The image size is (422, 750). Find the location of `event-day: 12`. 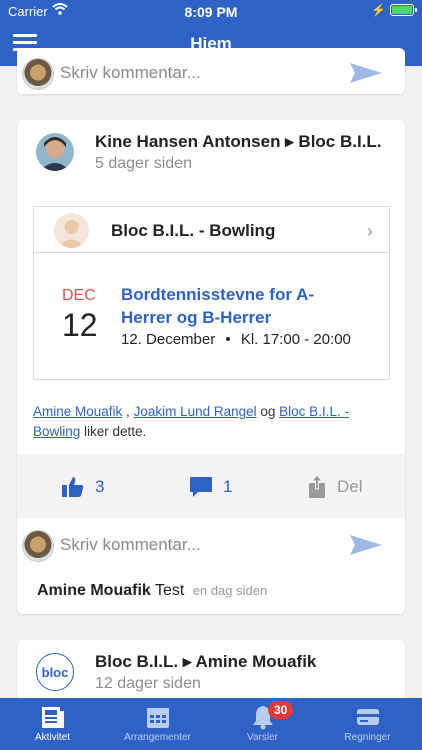

event-day: 12 is located at coordinates (80, 325).